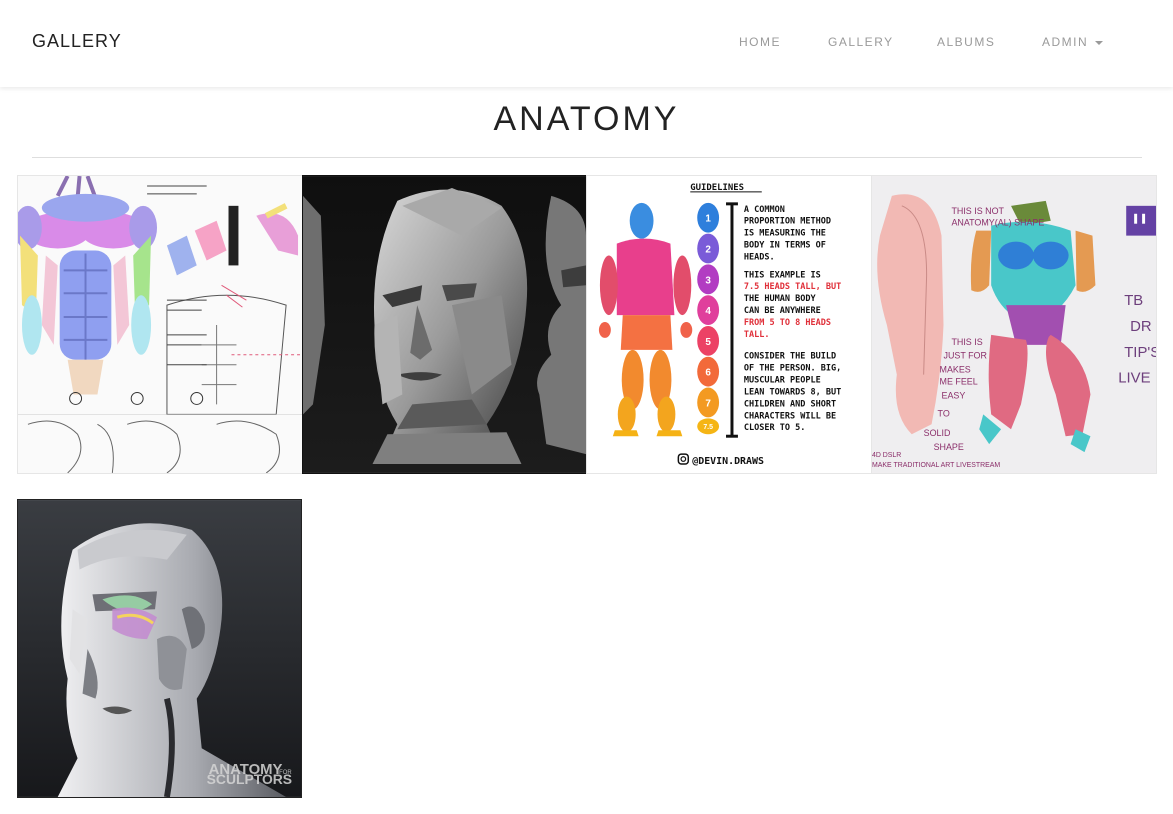 Image resolution: width=1173 pixels, height=814 pixels. I want to click on sculptors-head-render: ANATOMY FOR SCULPTORS, so click(159, 648).